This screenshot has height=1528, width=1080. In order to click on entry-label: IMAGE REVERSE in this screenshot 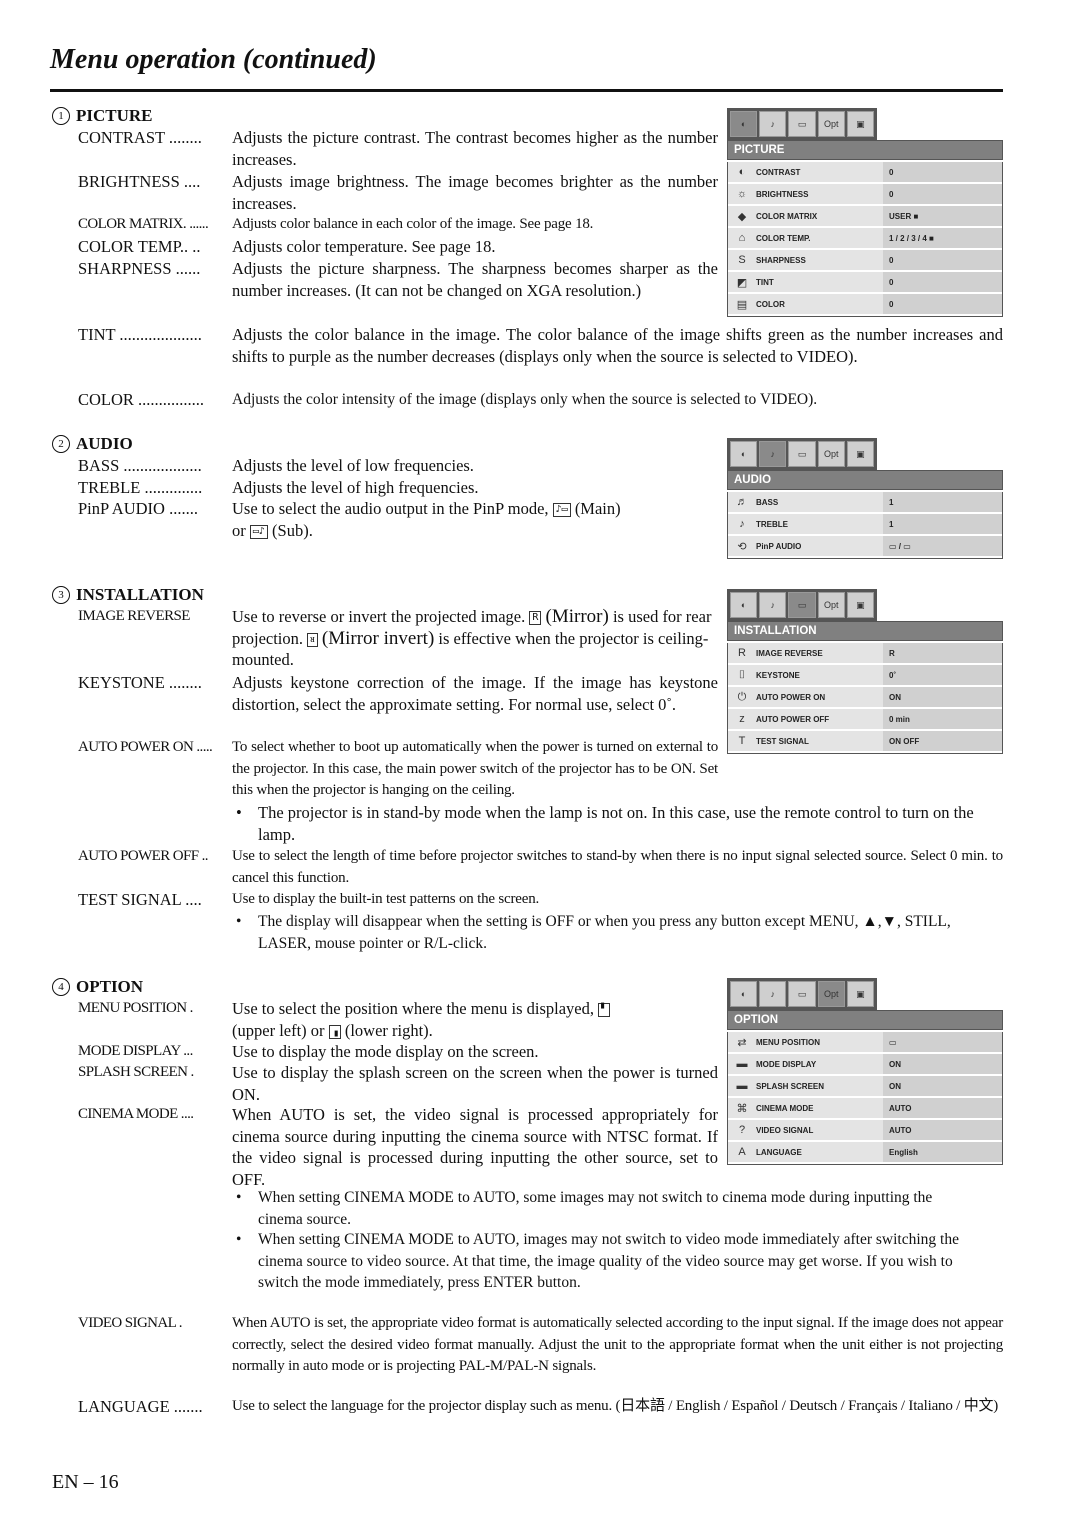, I will do `click(134, 616)`.